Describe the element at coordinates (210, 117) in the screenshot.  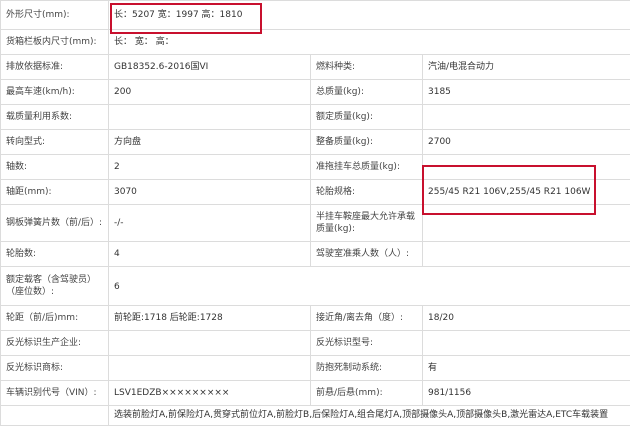
I see `spec-value-load-factor` at that location.